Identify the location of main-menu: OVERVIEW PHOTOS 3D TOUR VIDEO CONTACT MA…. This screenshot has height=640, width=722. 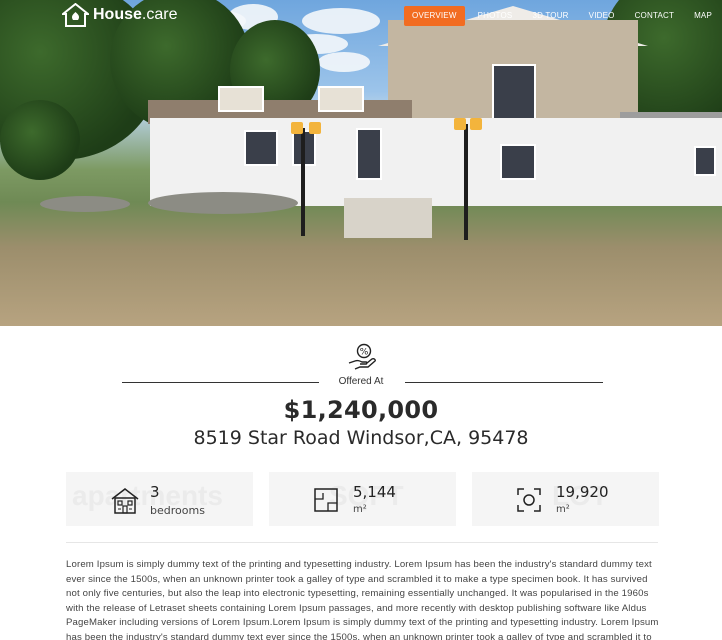
(563, 16).